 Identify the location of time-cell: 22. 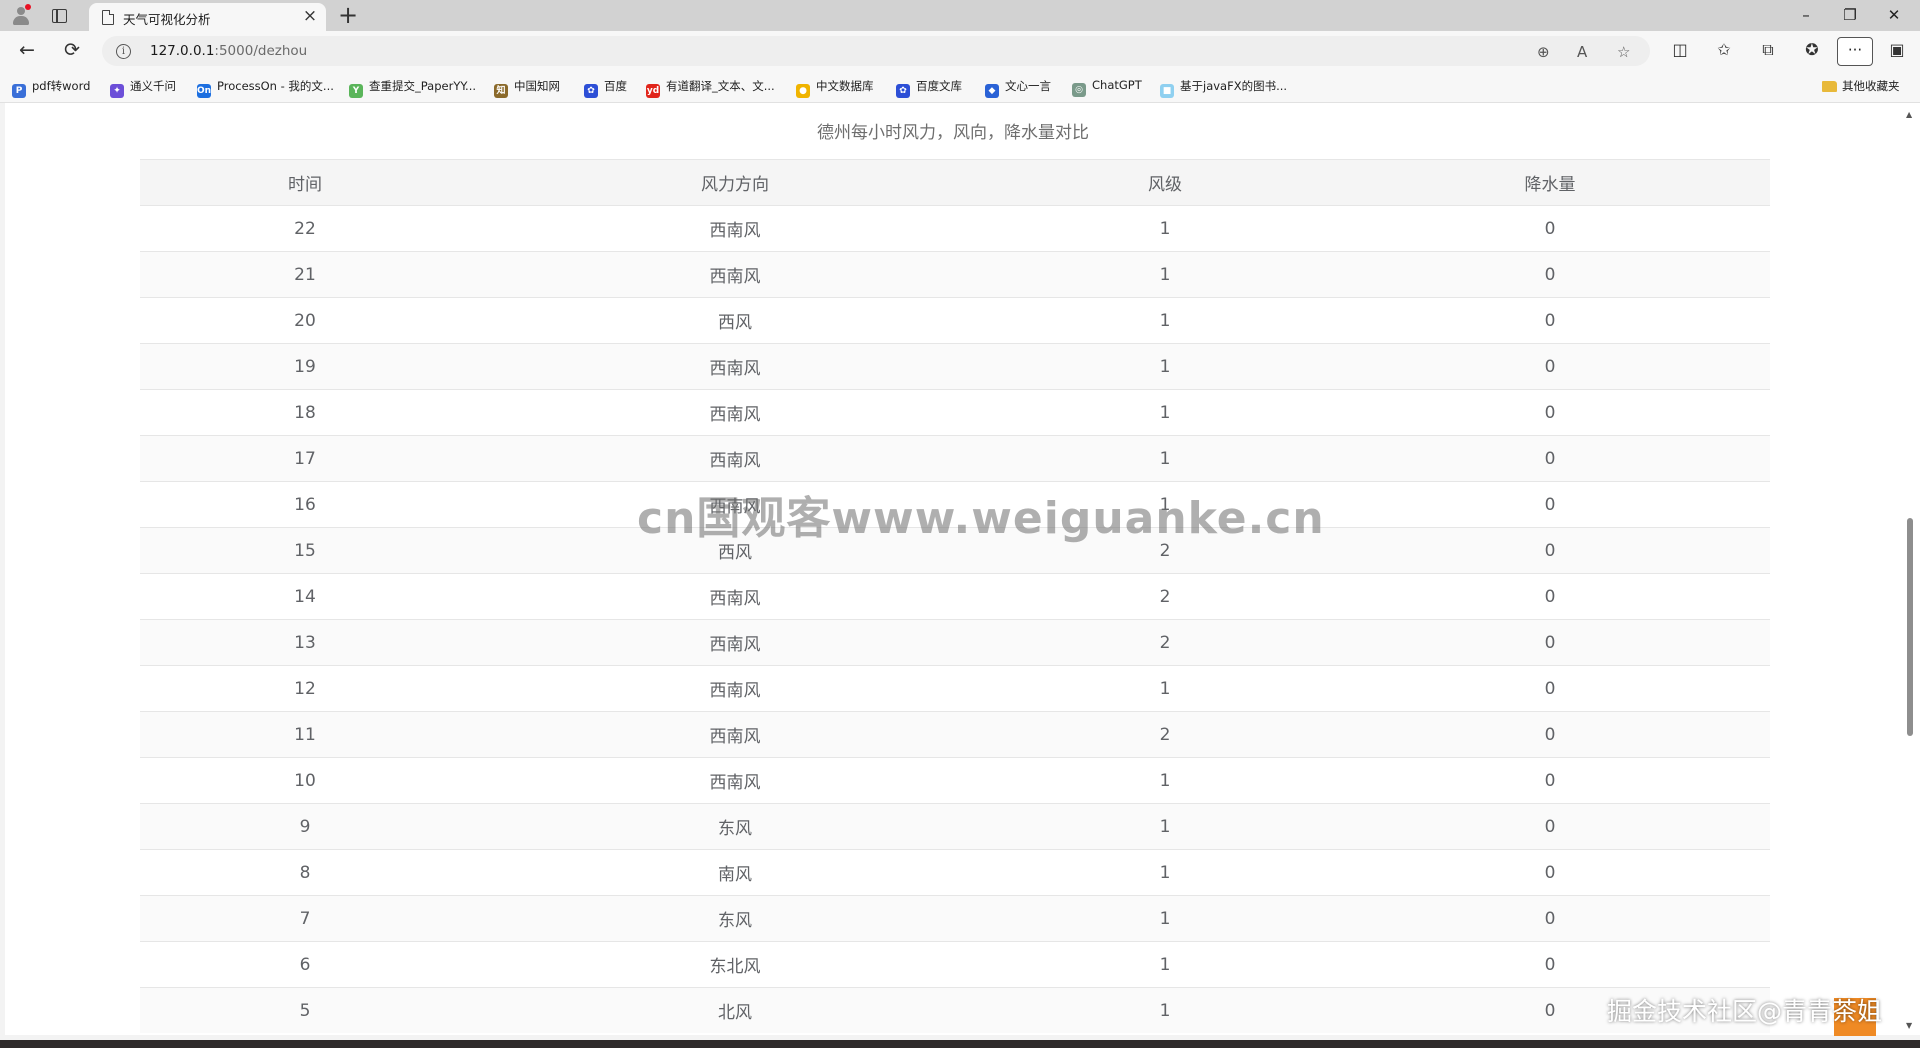
(305, 228).